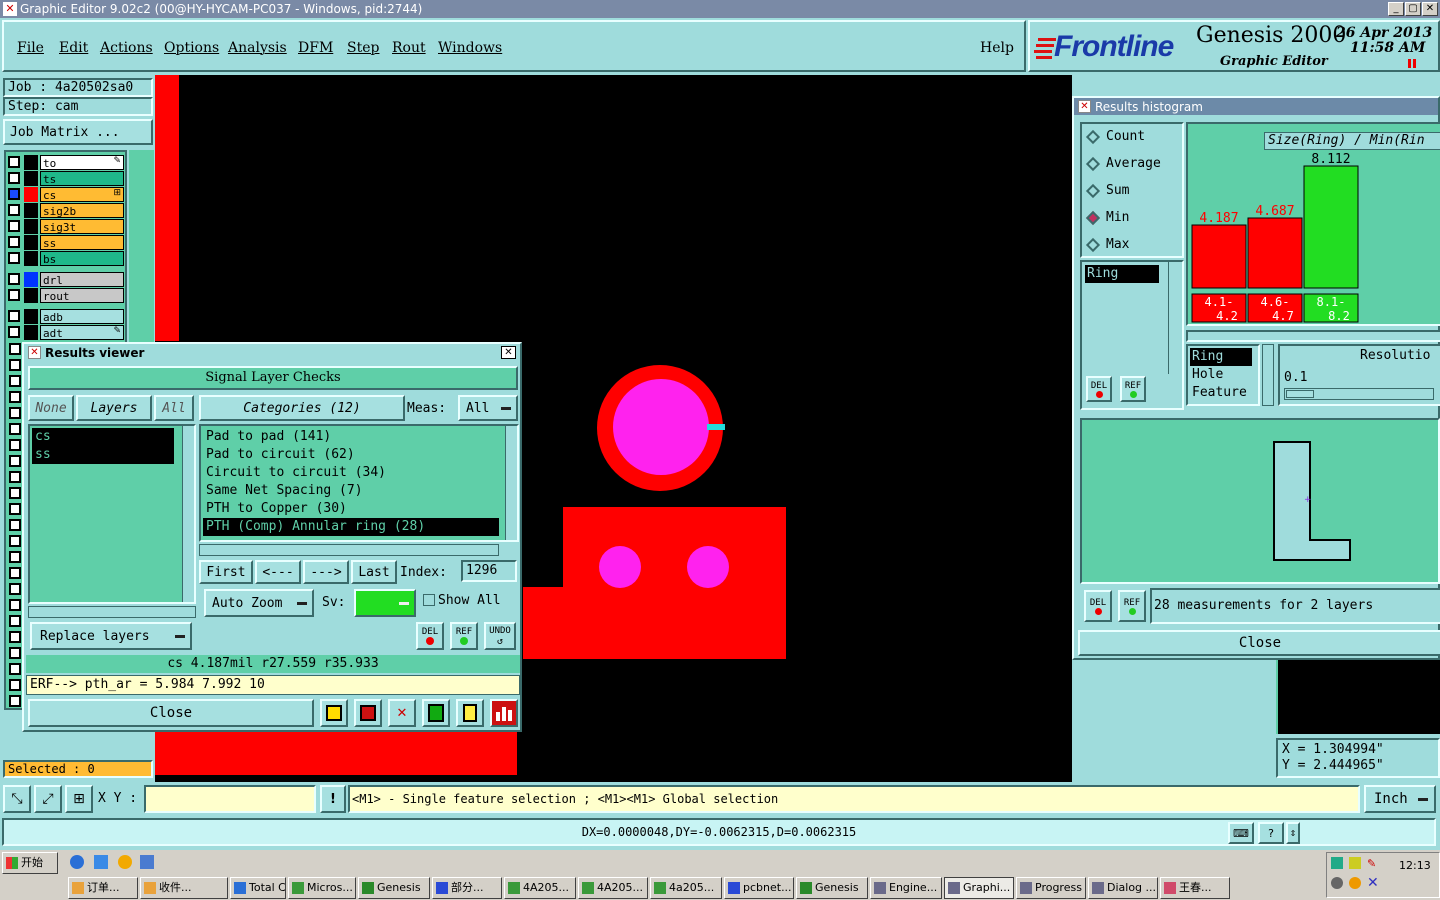 This screenshot has width=1440, height=900. Describe the element at coordinates (470, 713) in the screenshot. I see `tool-notes-icon` at that location.